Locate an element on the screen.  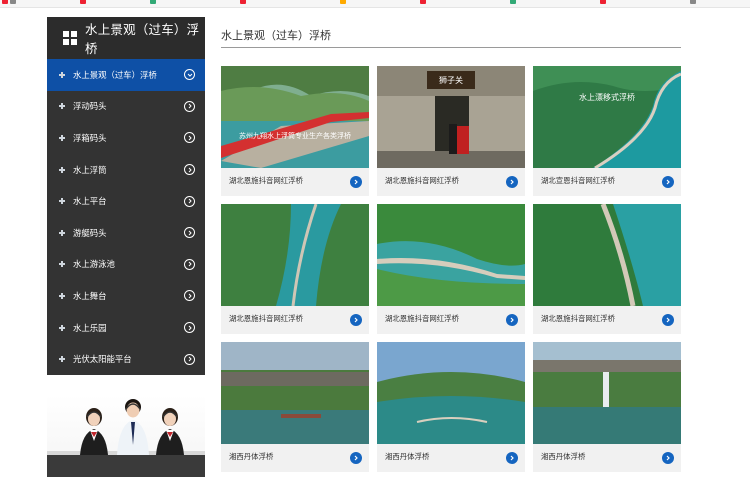
grid-icon is located at coordinates (70, 38).